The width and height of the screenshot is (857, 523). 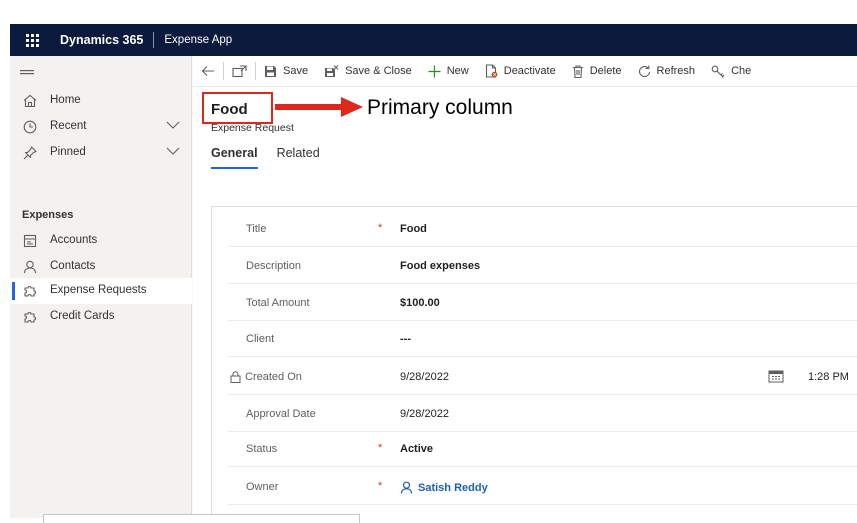 I want to click on sidebar-item-label: Pinned, so click(x=68, y=152).